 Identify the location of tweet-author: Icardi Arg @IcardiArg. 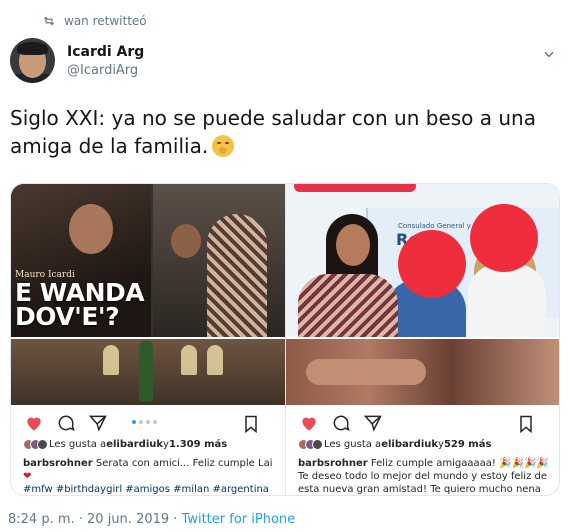
(77, 60).